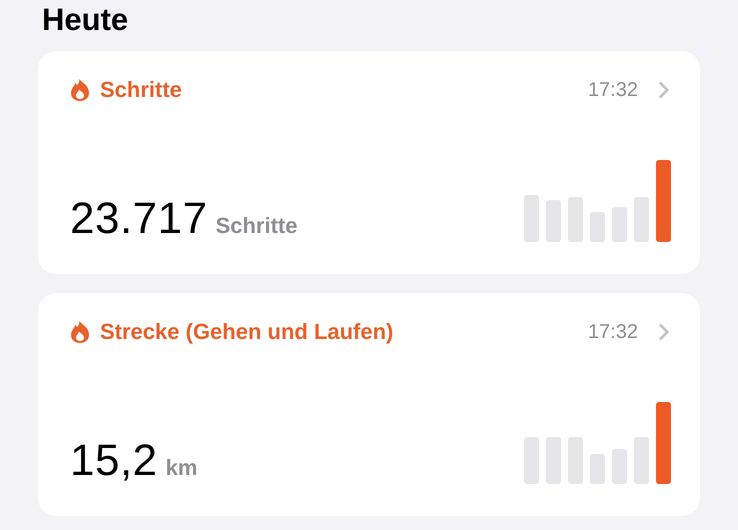  What do you see at coordinates (86, 20) in the screenshot?
I see `section-heading: Heute` at bounding box center [86, 20].